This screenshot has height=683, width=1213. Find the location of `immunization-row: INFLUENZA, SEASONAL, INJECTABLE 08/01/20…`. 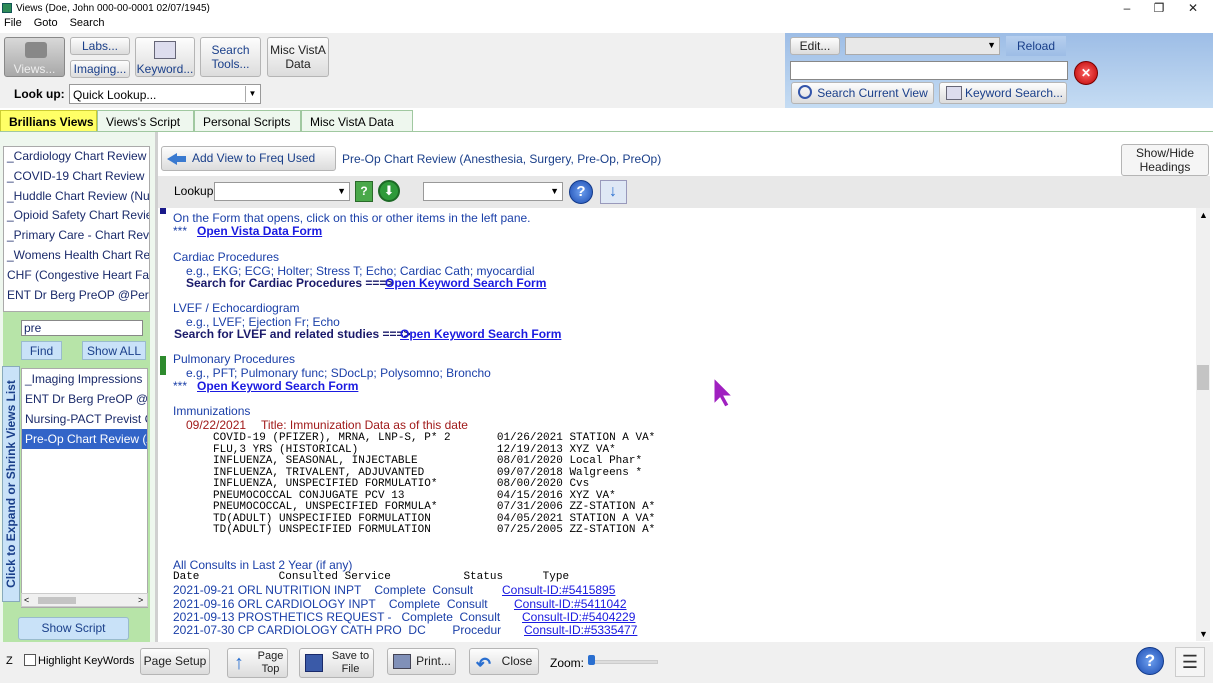

immunization-row: INFLUENZA, SEASONAL, INJECTABLE 08/01/20… is located at coordinates (428, 461).